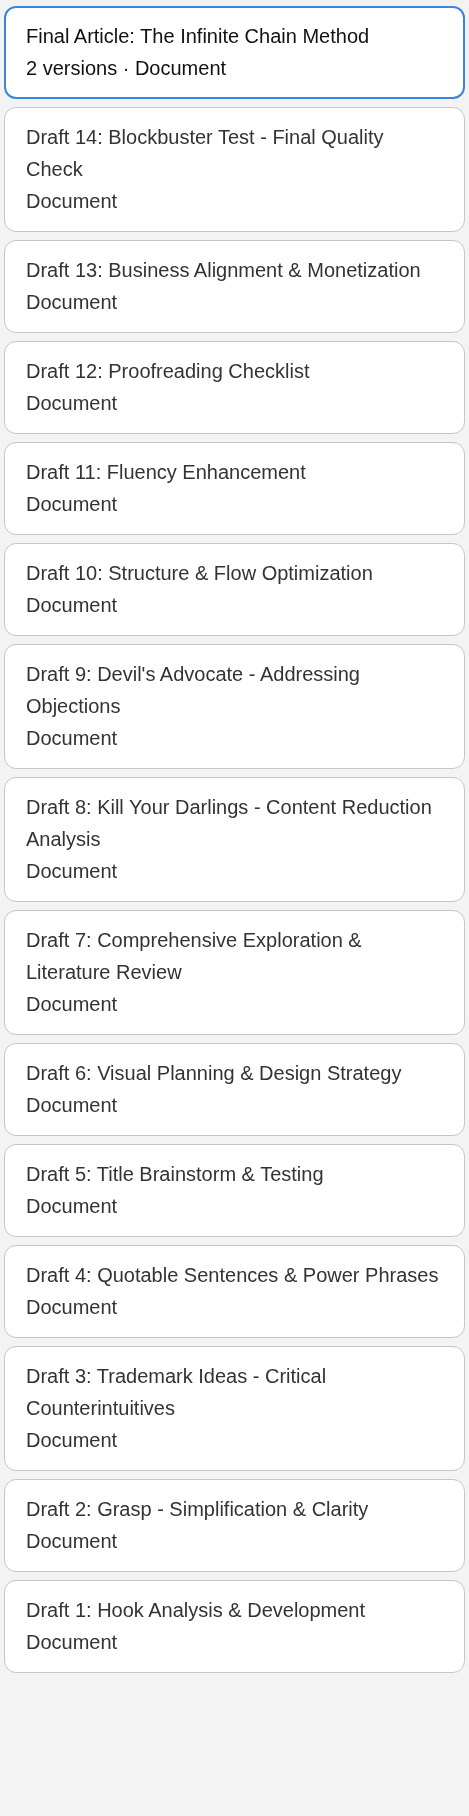 The width and height of the screenshot is (469, 1816). Describe the element at coordinates (194, 956) in the screenshot. I see `document-title: Draft 7: Comprehensive Exploration & Literature Review` at that location.